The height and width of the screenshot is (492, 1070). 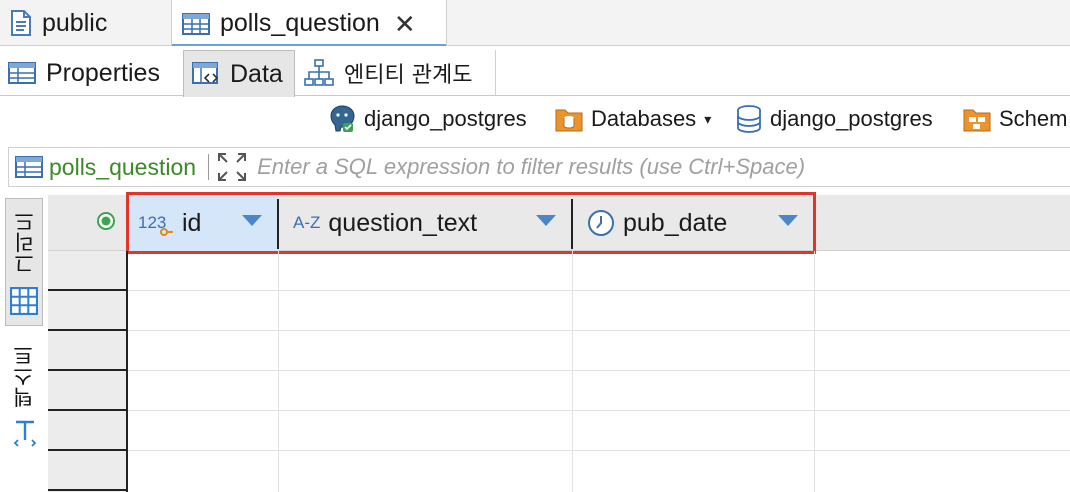 What do you see at coordinates (256, 73) in the screenshot?
I see `tab-label: Data` at bounding box center [256, 73].